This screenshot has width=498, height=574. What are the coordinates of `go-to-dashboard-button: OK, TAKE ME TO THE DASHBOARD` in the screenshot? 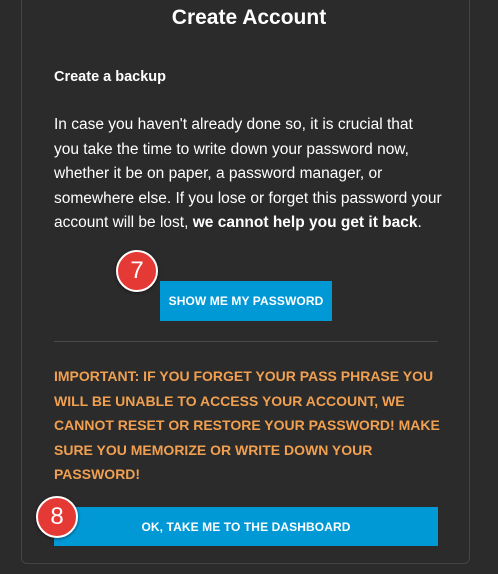 It's located at (246, 526).